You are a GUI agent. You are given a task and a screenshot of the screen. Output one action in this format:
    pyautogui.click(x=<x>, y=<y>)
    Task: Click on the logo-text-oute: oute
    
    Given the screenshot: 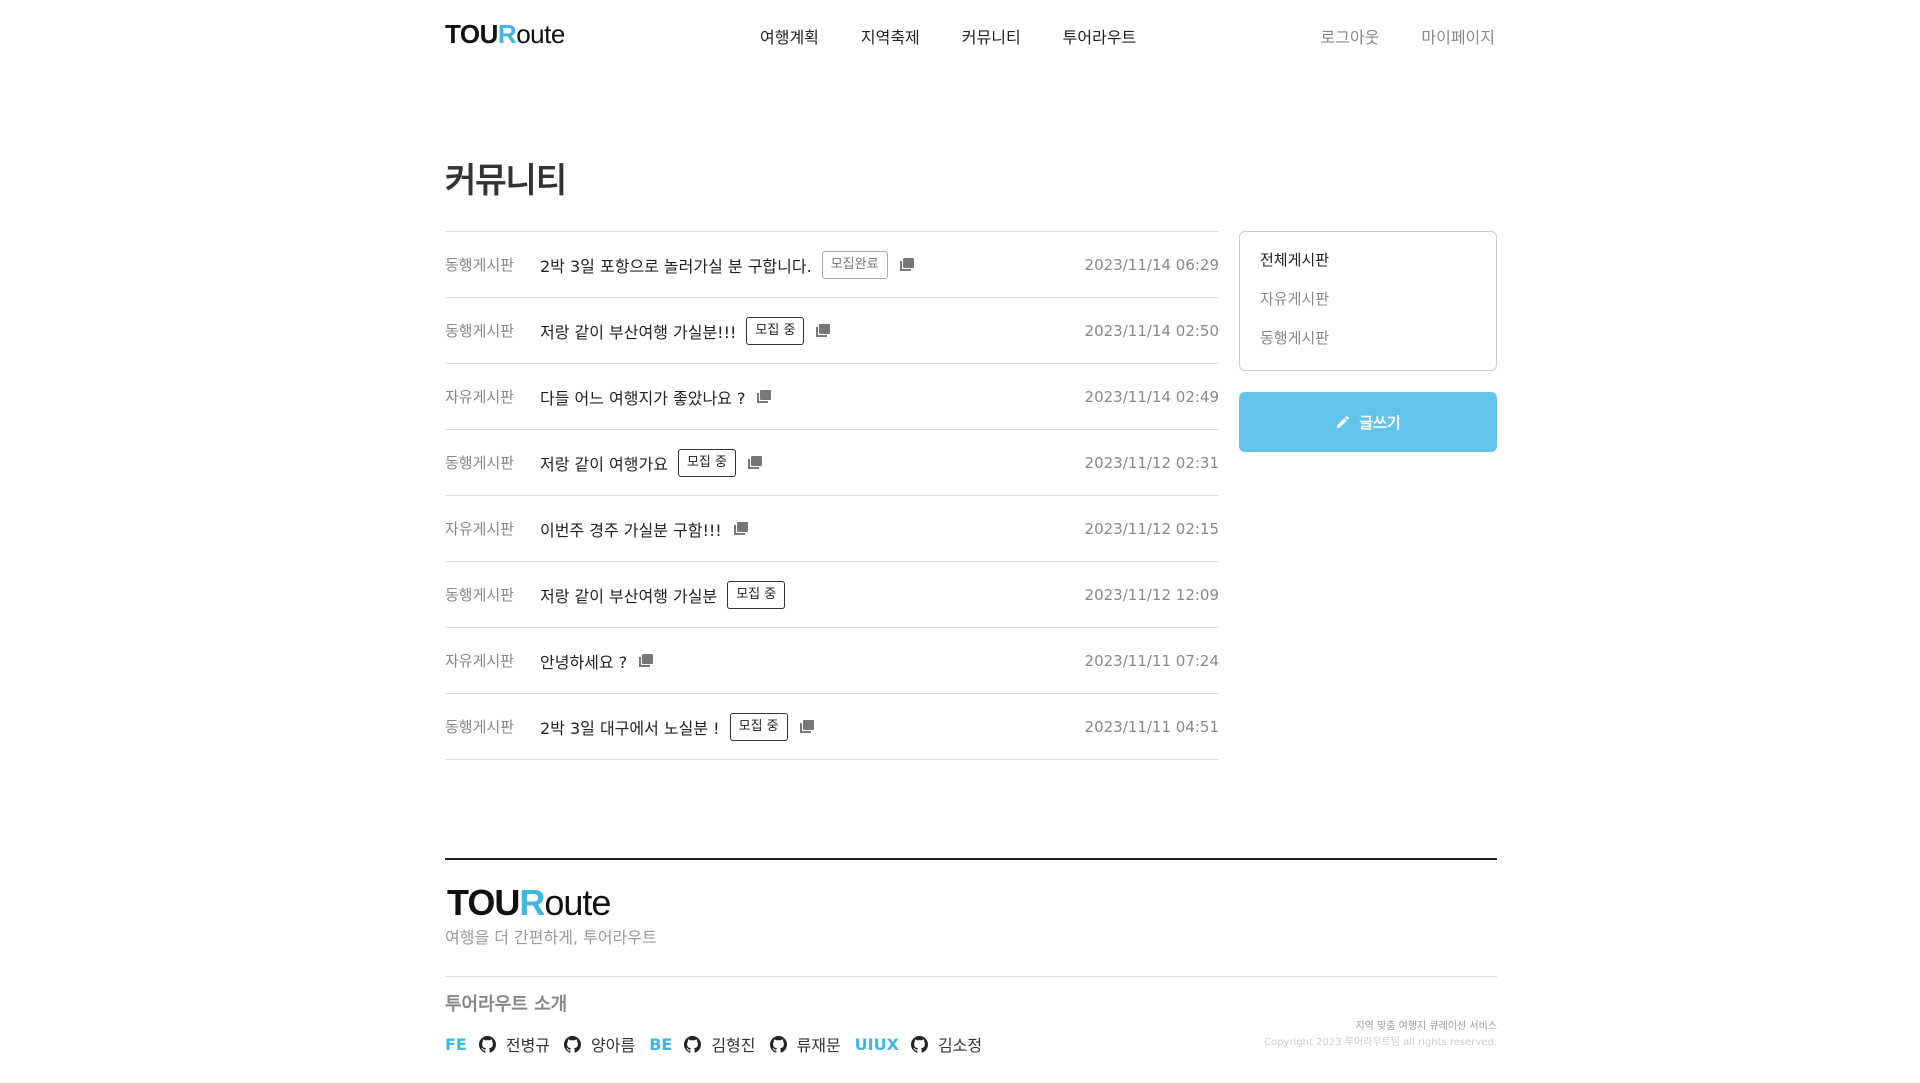 What is the action you would take?
    pyautogui.click(x=540, y=34)
    